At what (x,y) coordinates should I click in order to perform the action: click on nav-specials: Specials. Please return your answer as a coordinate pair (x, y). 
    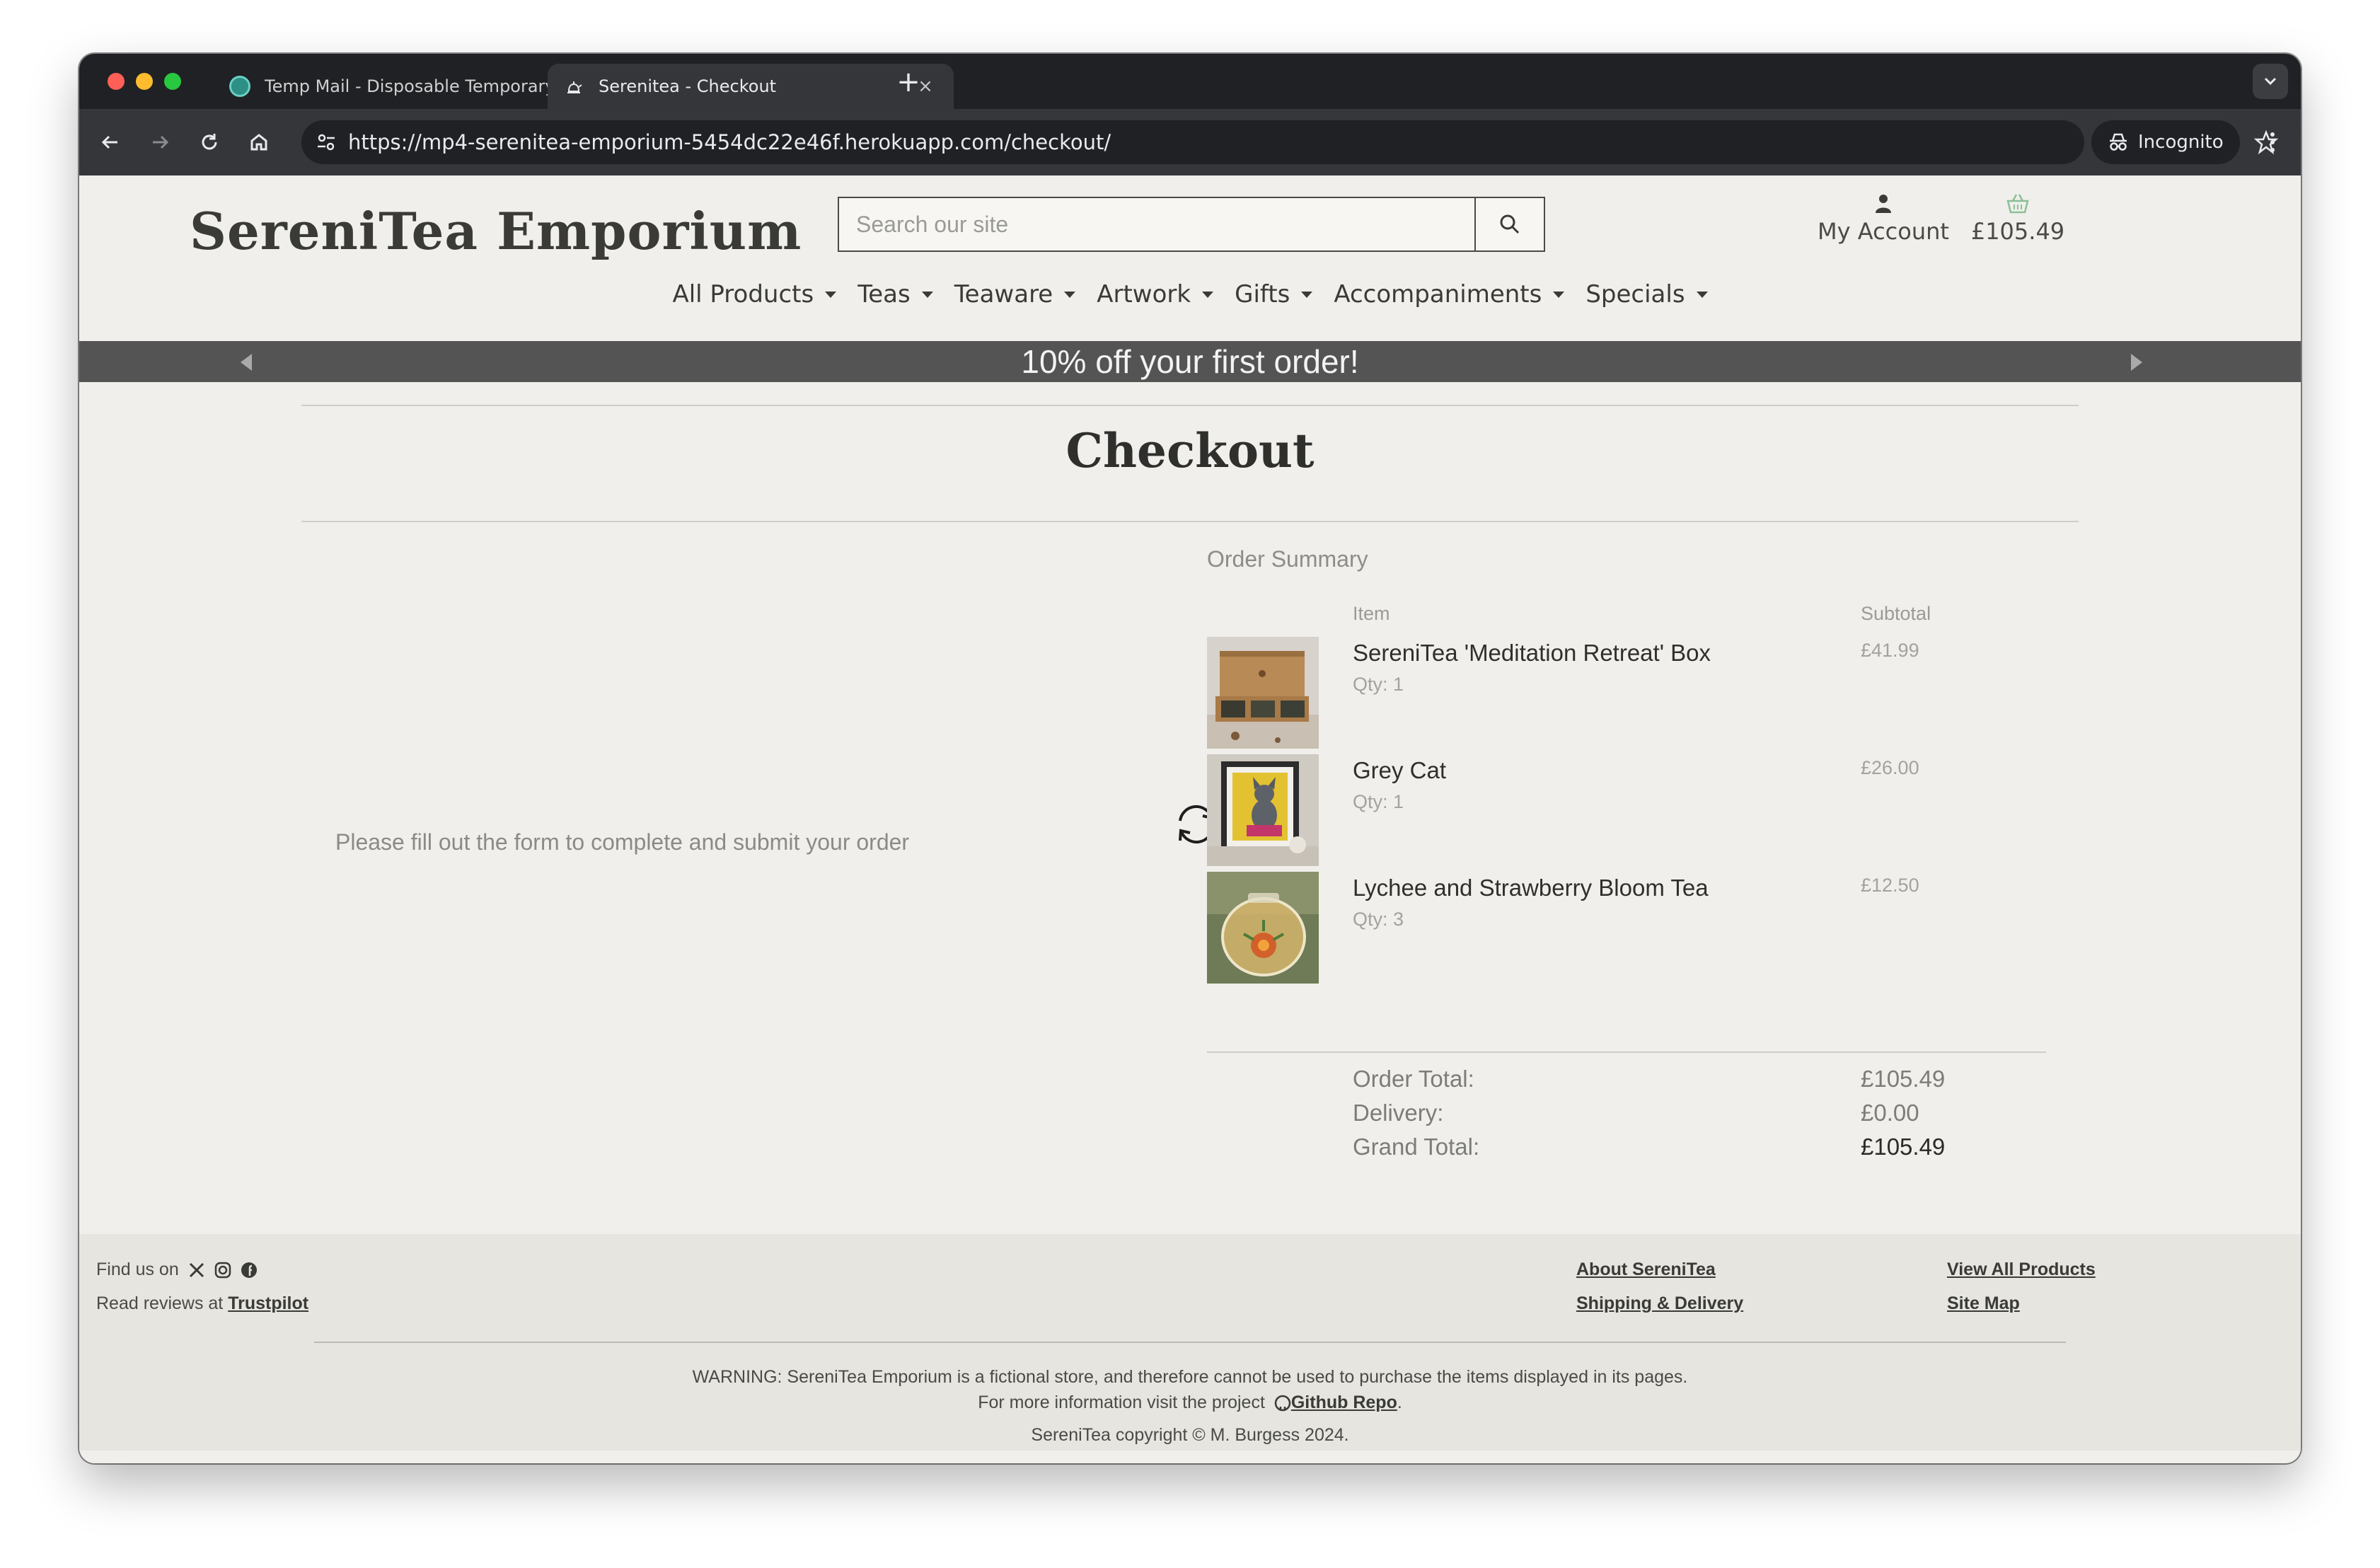
    Looking at the image, I should click on (1646, 294).